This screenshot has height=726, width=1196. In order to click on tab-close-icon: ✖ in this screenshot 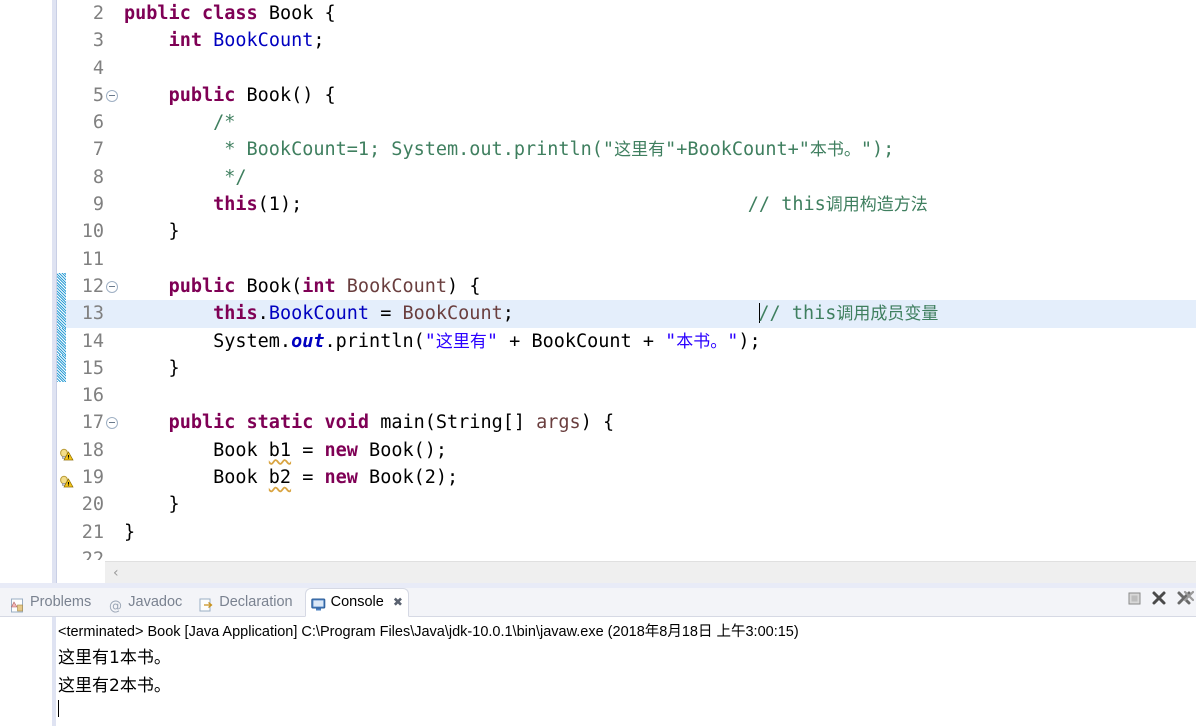, I will do `click(398, 602)`.